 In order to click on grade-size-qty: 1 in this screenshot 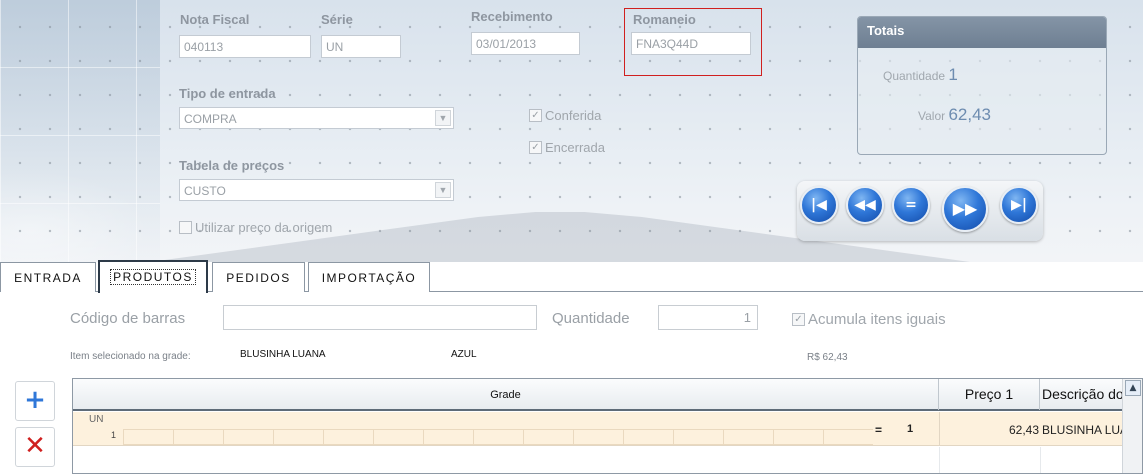, I will do `click(114, 435)`.